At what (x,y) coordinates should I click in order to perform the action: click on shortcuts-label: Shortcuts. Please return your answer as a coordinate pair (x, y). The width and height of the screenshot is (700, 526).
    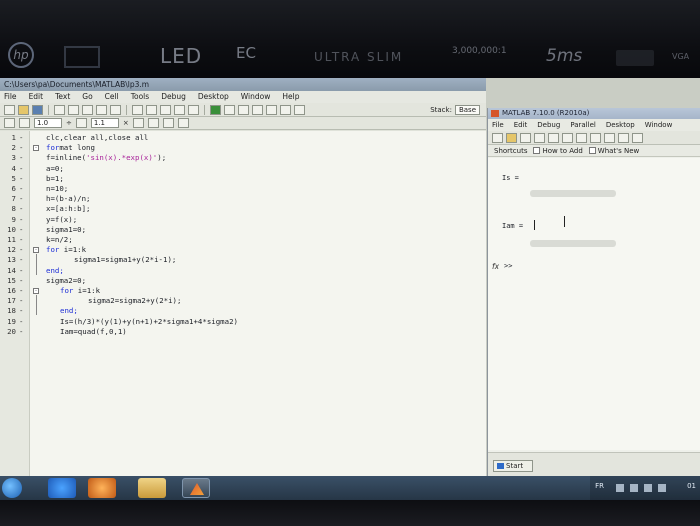
    Looking at the image, I should click on (510, 151).